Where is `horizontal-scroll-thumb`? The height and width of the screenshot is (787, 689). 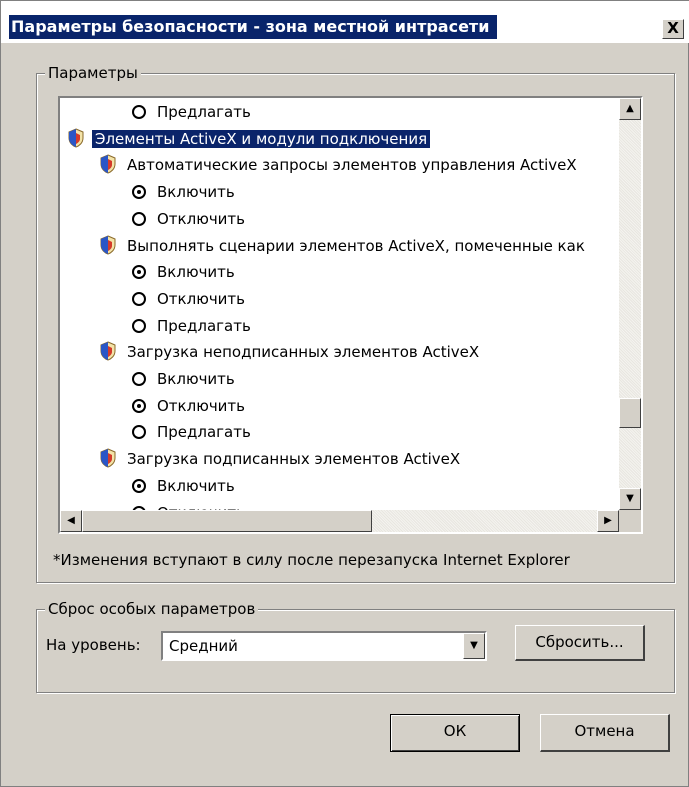
horizontal-scroll-thumb is located at coordinates (227, 521).